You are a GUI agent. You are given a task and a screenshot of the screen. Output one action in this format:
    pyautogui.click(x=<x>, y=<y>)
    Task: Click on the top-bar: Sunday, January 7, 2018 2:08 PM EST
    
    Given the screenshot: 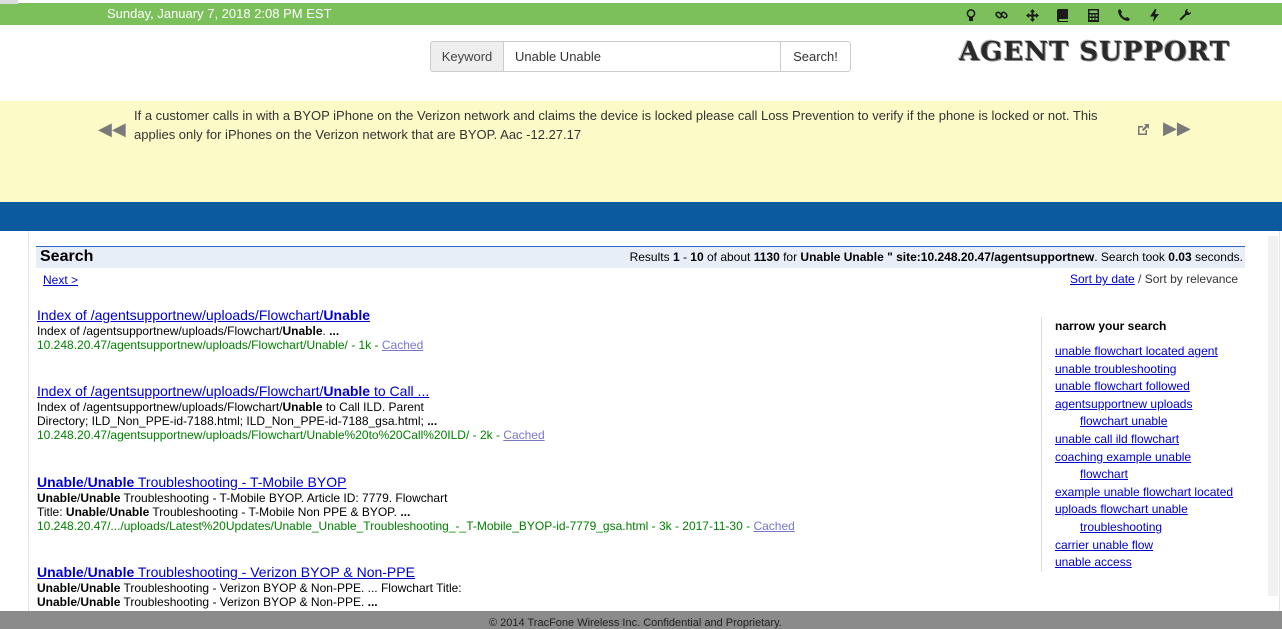 What is the action you would take?
    pyautogui.click(x=641, y=12)
    